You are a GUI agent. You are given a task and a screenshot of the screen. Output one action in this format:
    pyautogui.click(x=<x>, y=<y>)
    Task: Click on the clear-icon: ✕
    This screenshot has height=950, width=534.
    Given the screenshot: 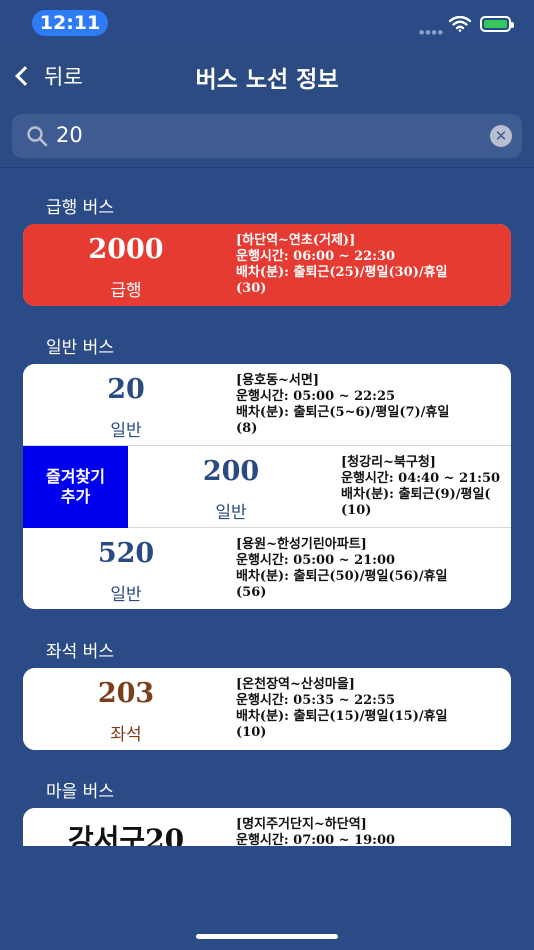 What is the action you would take?
    pyautogui.click(x=501, y=136)
    